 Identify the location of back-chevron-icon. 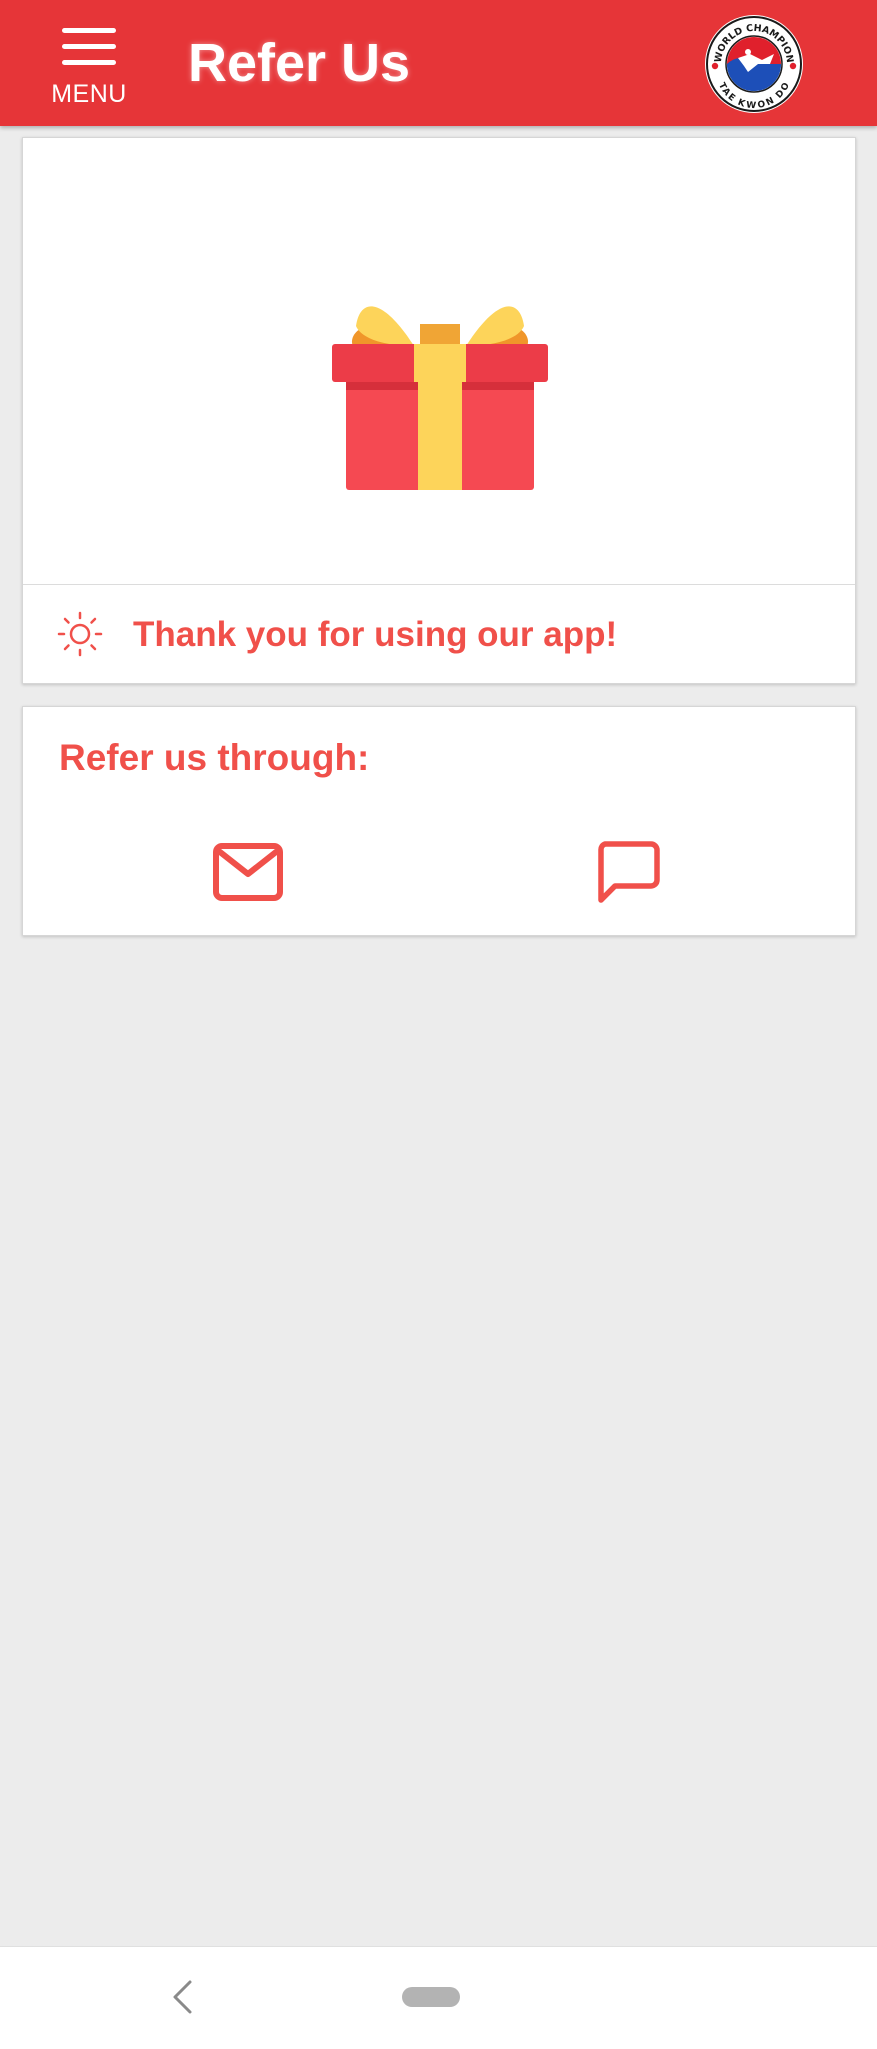
(182, 1997).